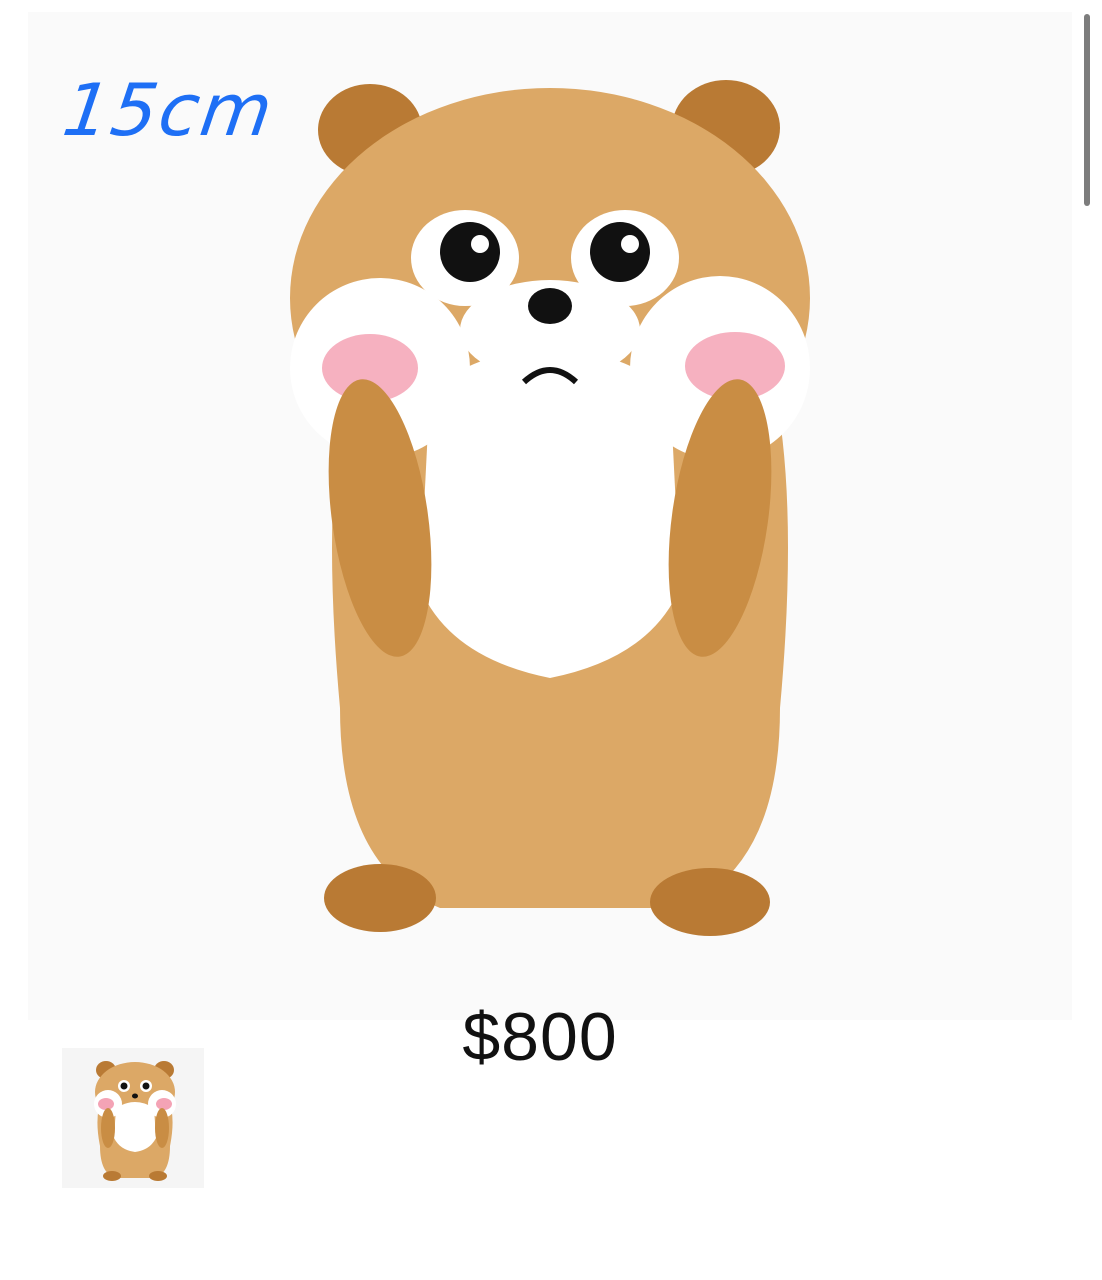 Image resolution: width=1102 pixels, height=1280 pixels. What do you see at coordinates (630, 244) in the screenshot?
I see `right-eye-shine` at bounding box center [630, 244].